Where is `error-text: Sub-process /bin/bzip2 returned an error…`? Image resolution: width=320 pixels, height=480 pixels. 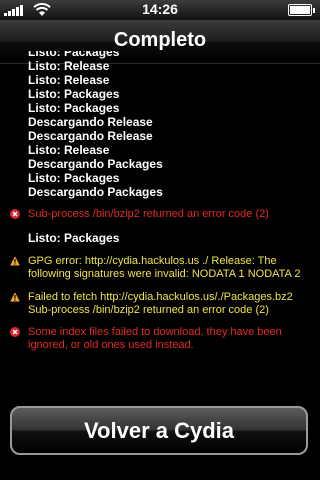
error-text: Sub-process /bin/bzip2 returned an error… is located at coordinates (148, 214).